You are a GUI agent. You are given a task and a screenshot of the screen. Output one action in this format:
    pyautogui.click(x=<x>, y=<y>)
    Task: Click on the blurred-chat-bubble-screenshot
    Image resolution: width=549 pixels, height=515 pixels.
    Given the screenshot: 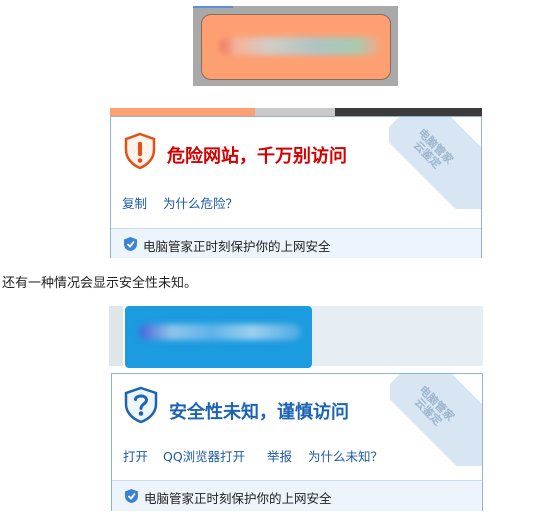 What is the action you would take?
    pyautogui.click(x=295, y=46)
    